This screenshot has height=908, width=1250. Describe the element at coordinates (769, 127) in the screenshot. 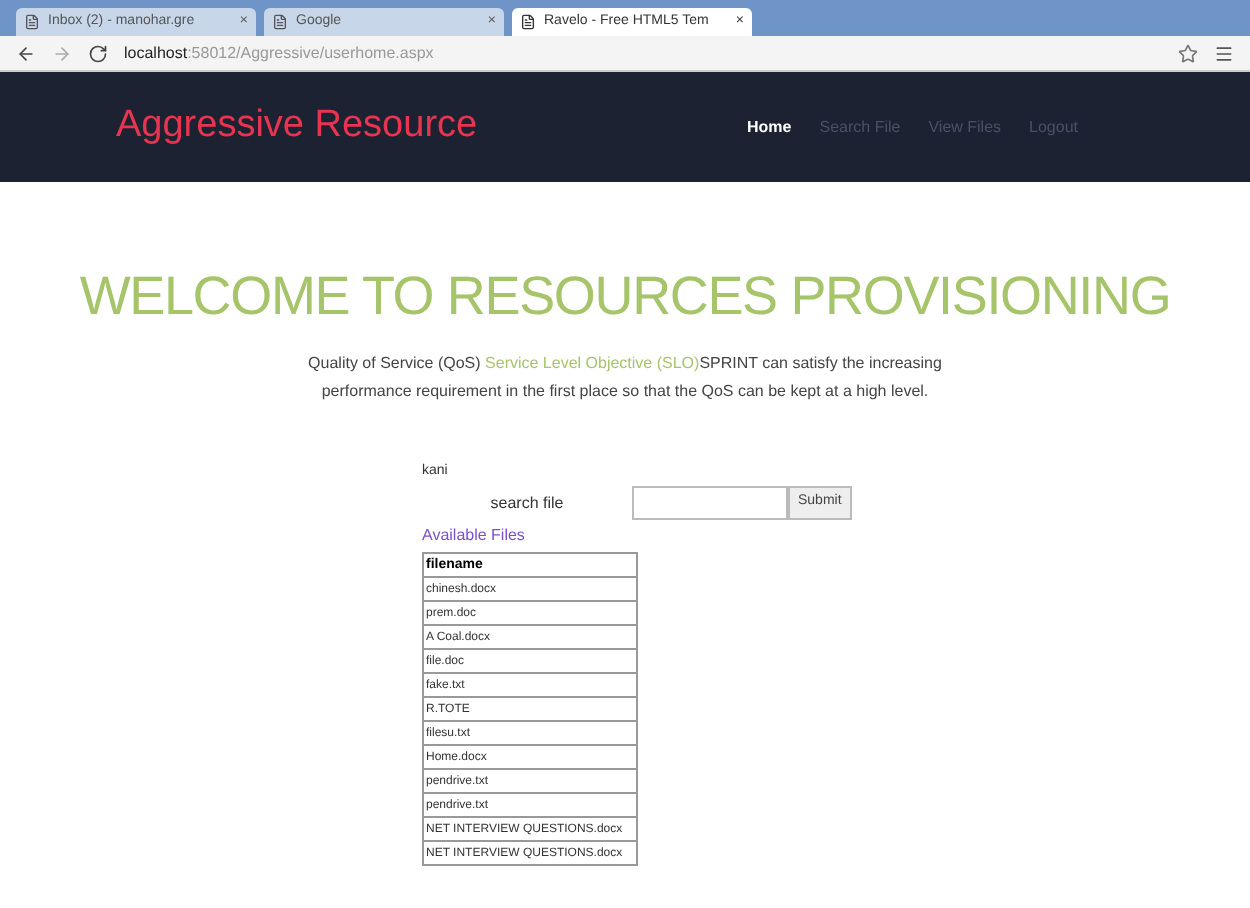

I see `nav-link: Home` at that location.